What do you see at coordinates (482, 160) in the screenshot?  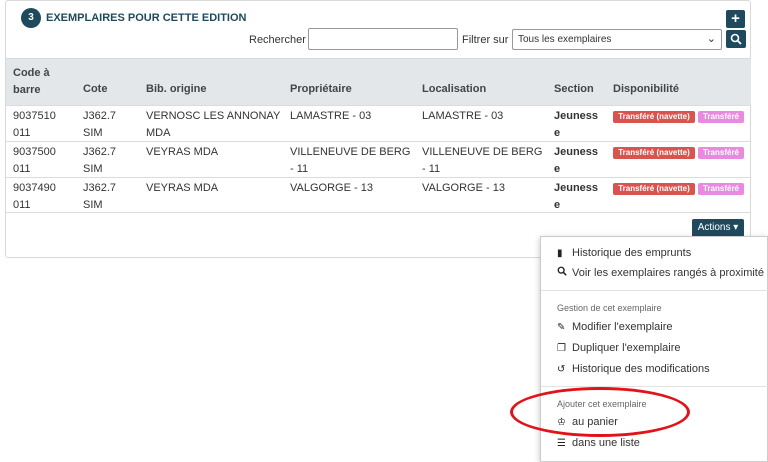 I see `cell-localisation: VILLENEUVE DE BERG - 11` at bounding box center [482, 160].